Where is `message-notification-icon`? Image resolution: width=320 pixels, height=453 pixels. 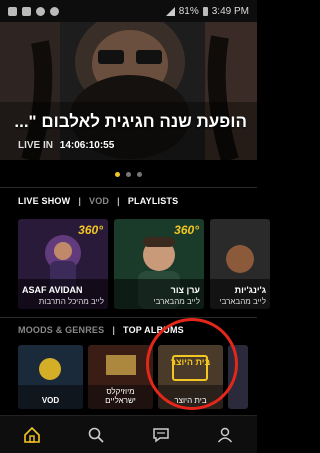 message-notification-icon is located at coordinates (26, 11).